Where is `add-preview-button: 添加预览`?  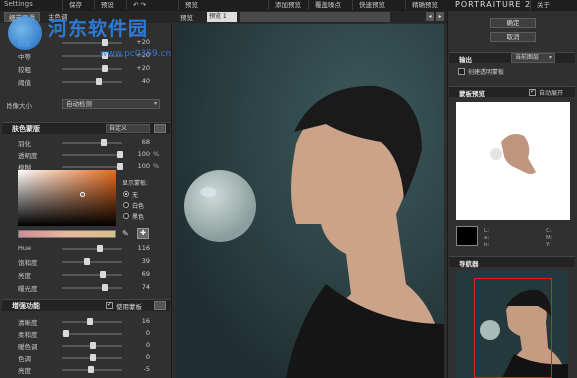 add-preview-button: 添加预览 is located at coordinates (287, 5).